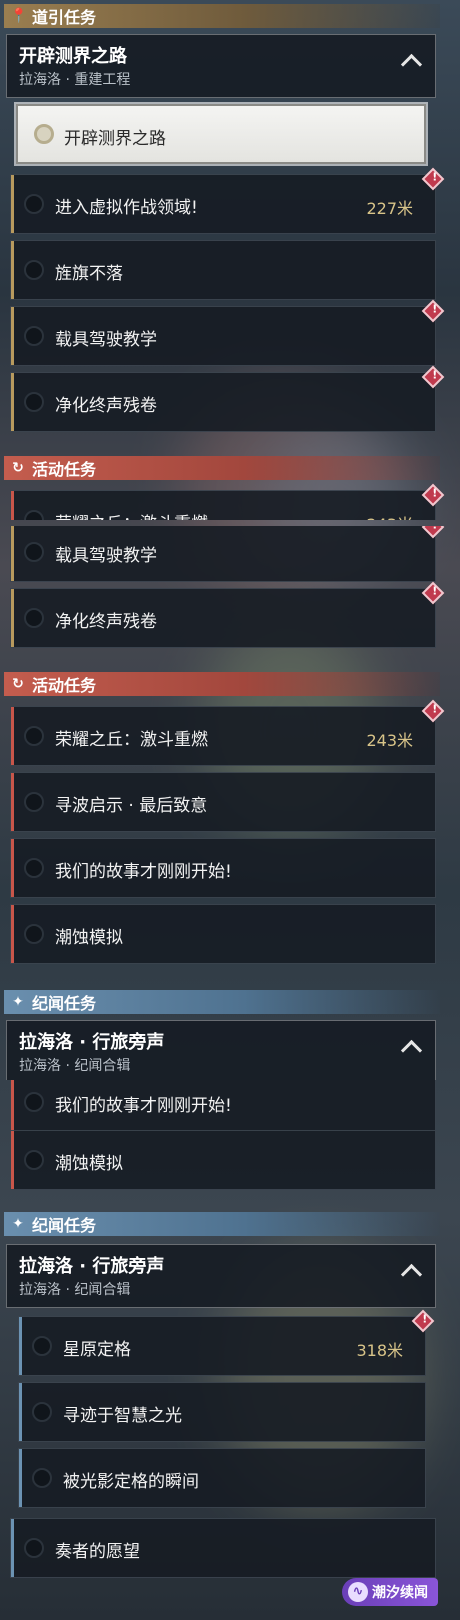 The width and height of the screenshot is (460, 1620). I want to click on quest-label: 被光影定格的瞬间, so click(131, 1482).